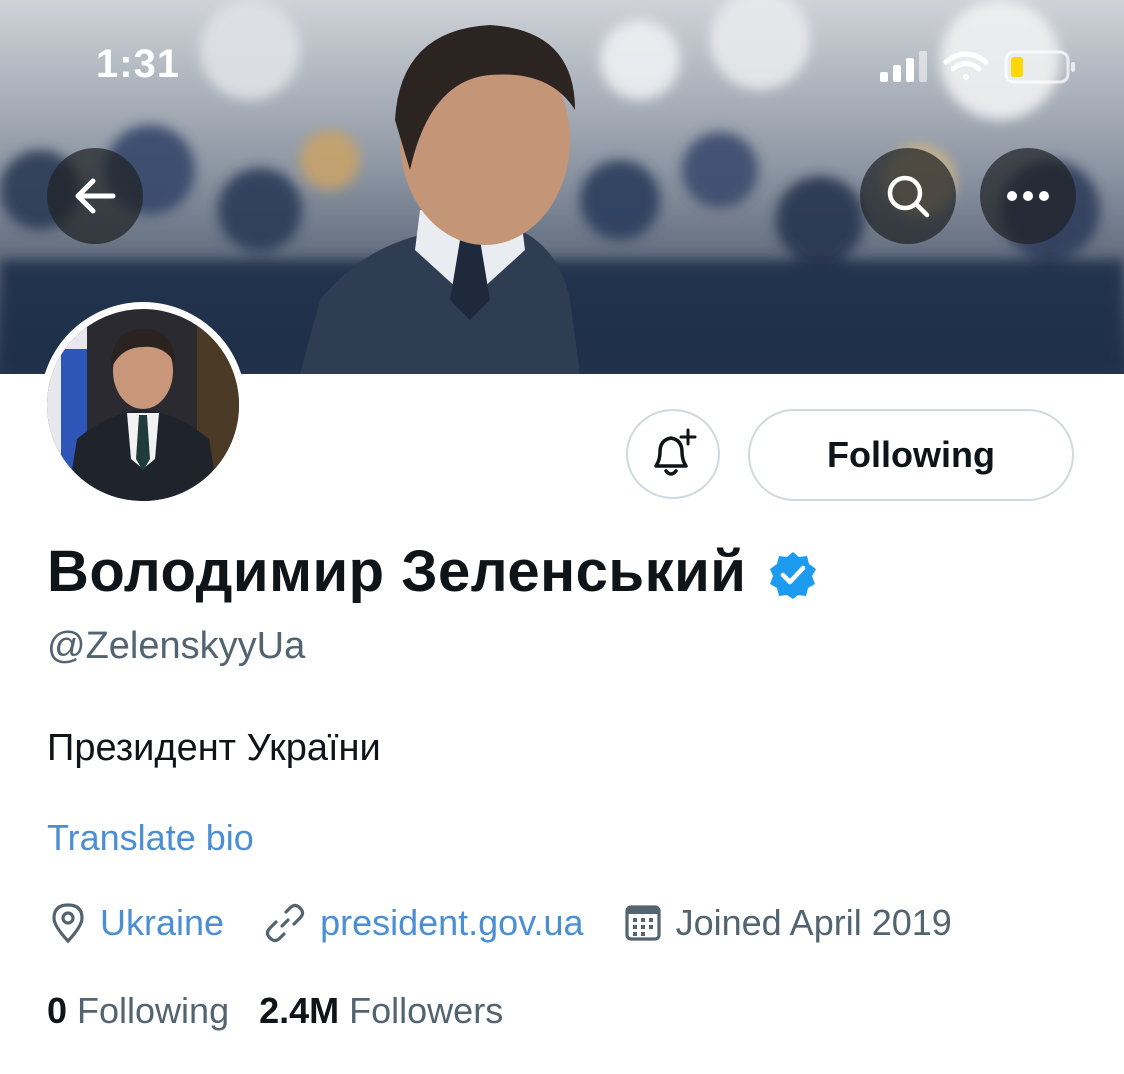  Describe the element at coordinates (452, 923) in the screenshot. I see `website-link: president.gov.ua` at that location.